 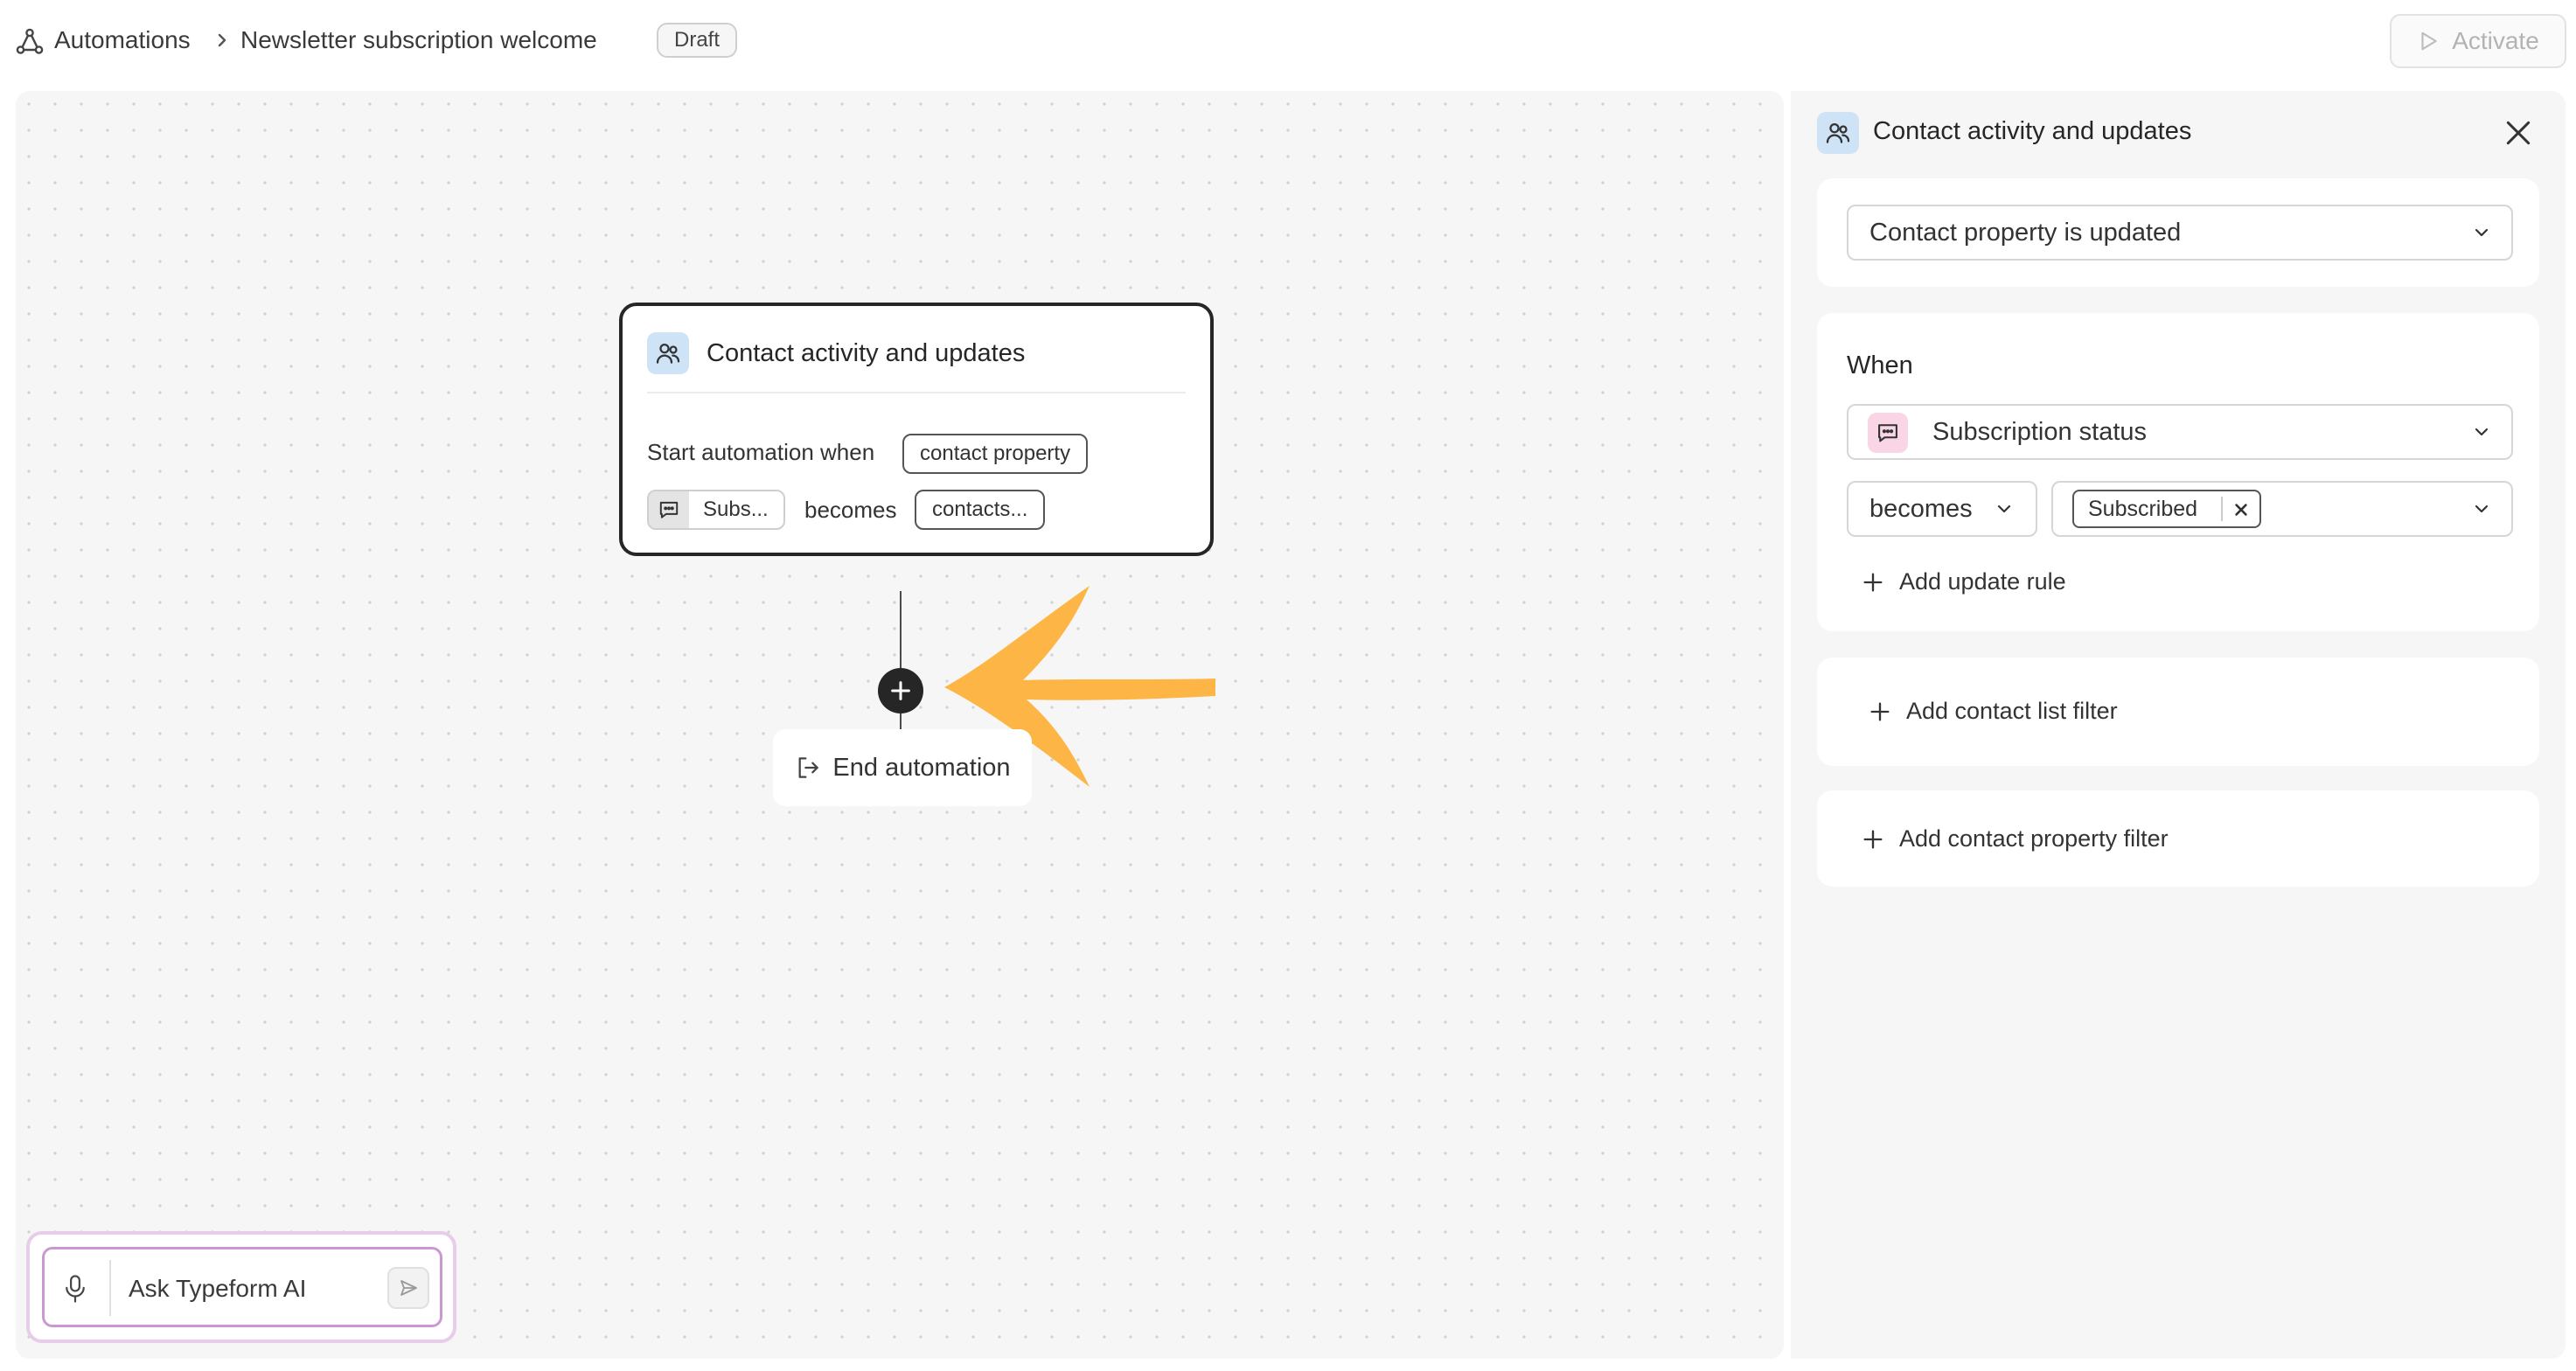 What do you see at coordinates (2180, 432) in the screenshot?
I see `property-select: Subscription status` at bounding box center [2180, 432].